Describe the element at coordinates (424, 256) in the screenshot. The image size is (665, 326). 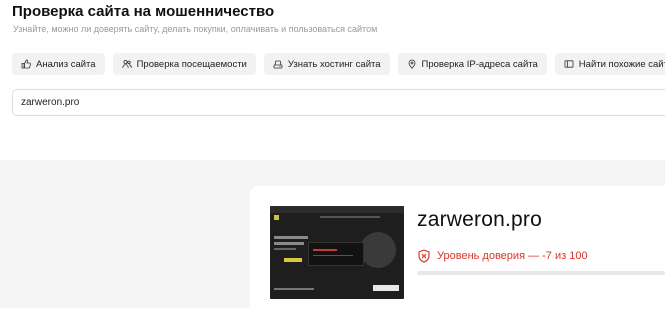
I see `shield-warning-icon` at that location.